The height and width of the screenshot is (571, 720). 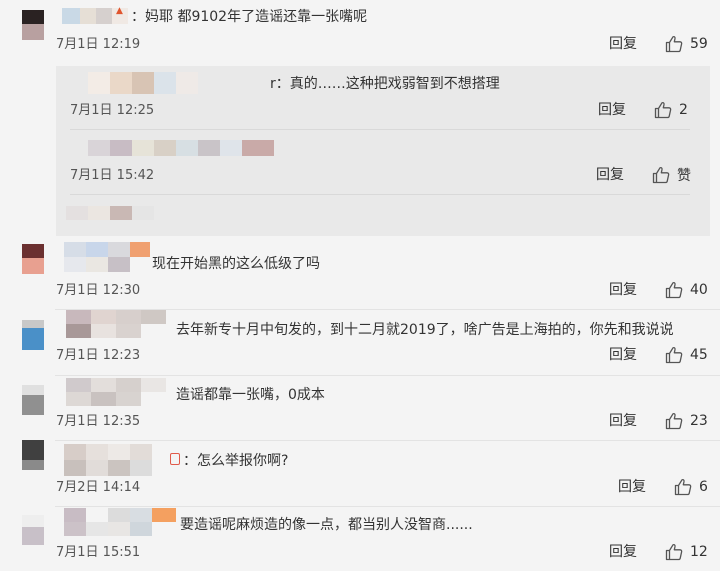 I want to click on comment-text: 造谣都靠一张嘴，0成本, so click(x=250, y=395).